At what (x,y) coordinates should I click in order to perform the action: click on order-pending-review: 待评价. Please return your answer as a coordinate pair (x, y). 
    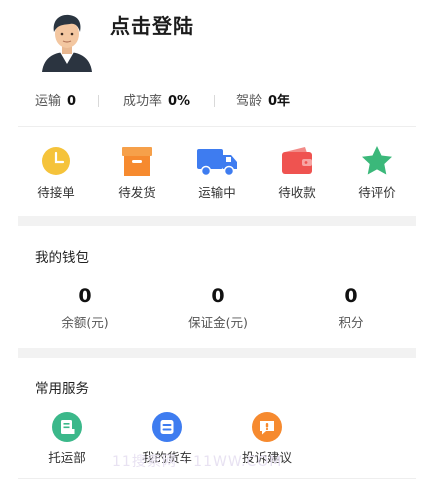
    Looking at the image, I should click on (377, 172).